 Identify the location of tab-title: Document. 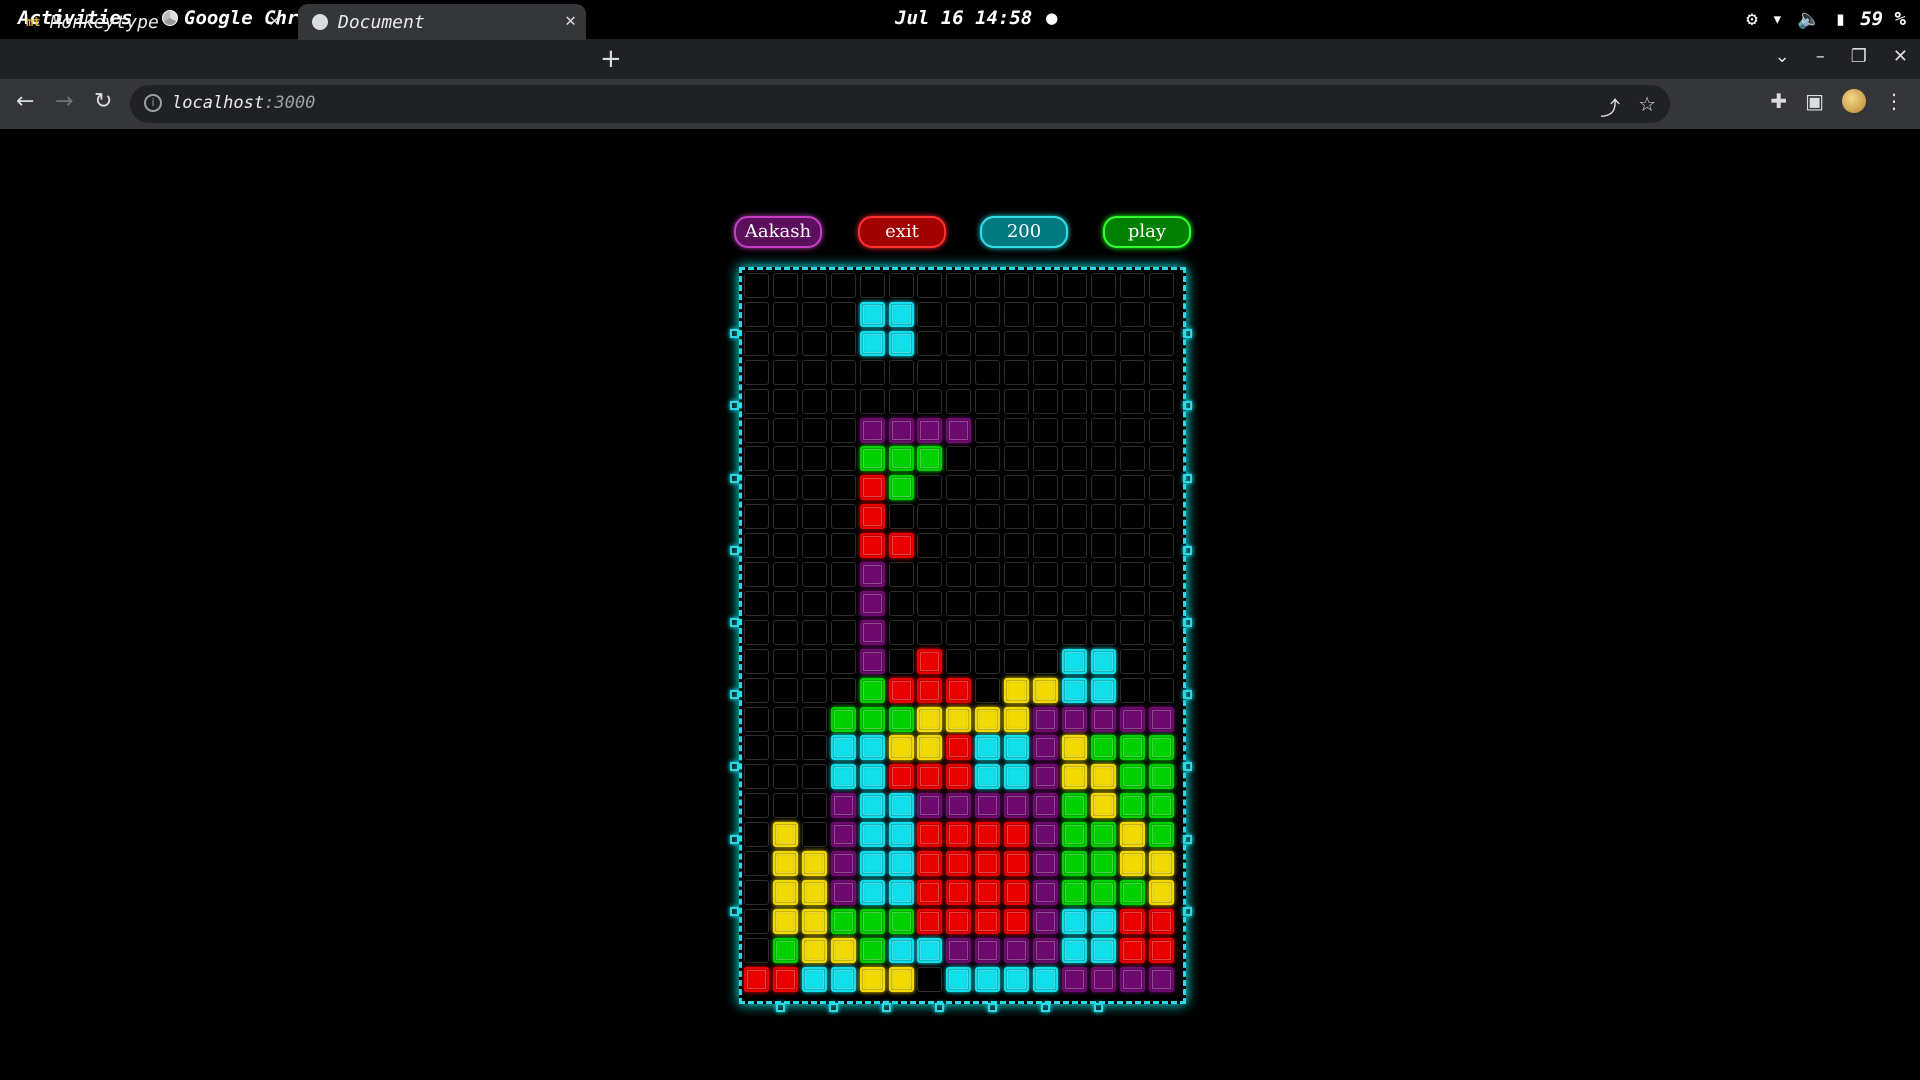
(381, 22).